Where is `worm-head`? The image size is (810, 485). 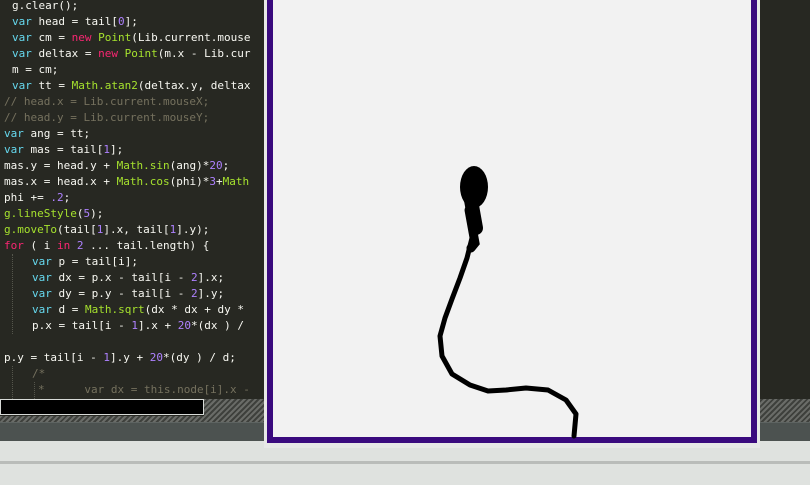
worm-head is located at coordinates (474, 187).